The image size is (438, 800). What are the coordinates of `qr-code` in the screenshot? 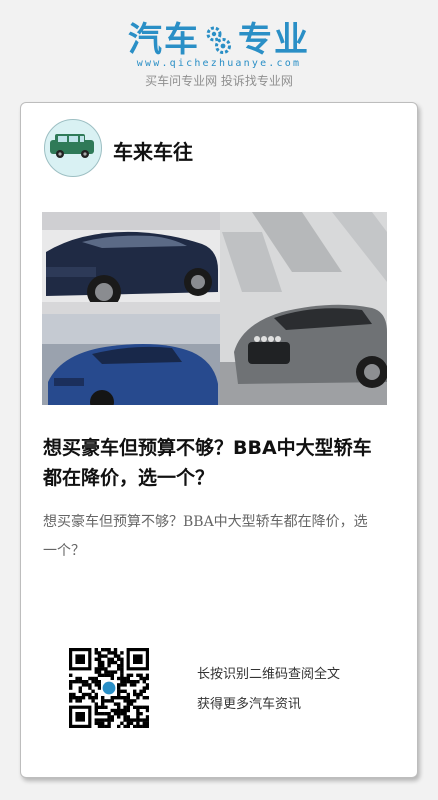 It's located at (109, 688).